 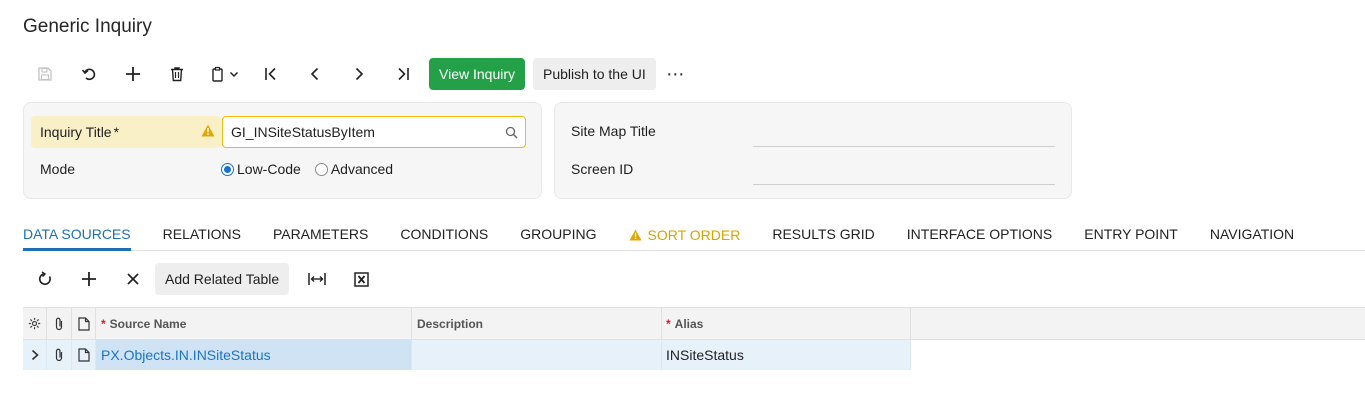 I want to click on close-icon, so click(x=133, y=279).